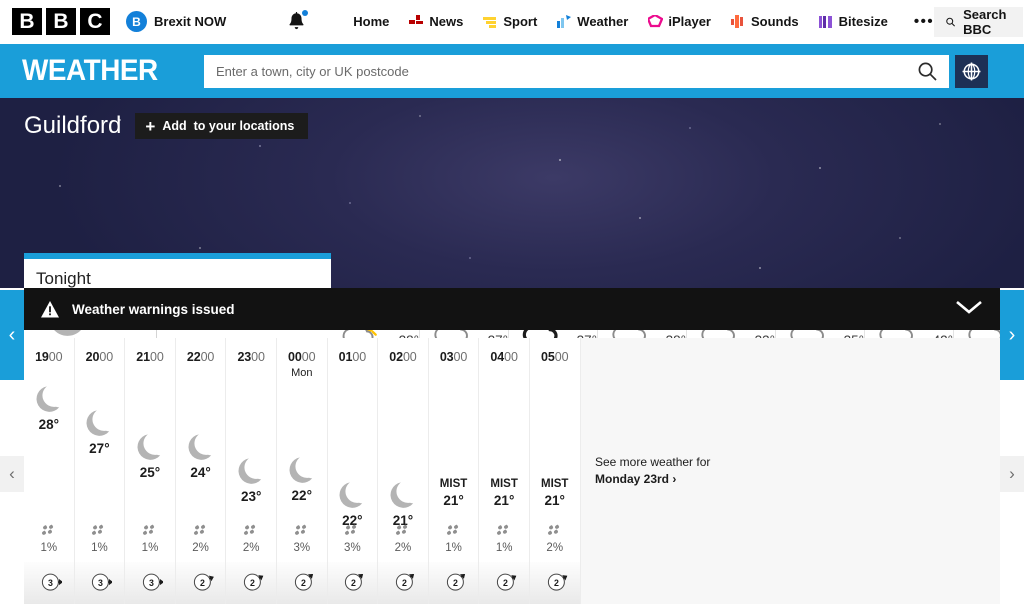 The width and height of the screenshot is (1024, 604). What do you see at coordinates (99, 448) in the screenshot?
I see `hour-temperature: 27°` at bounding box center [99, 448].